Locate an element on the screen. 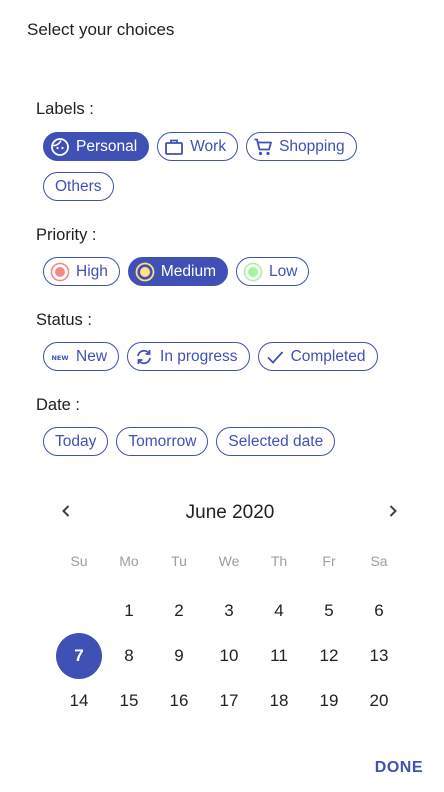 This screenshot has height=792, width=444. chip-medium: Medium is located at coordinates (178, 271).